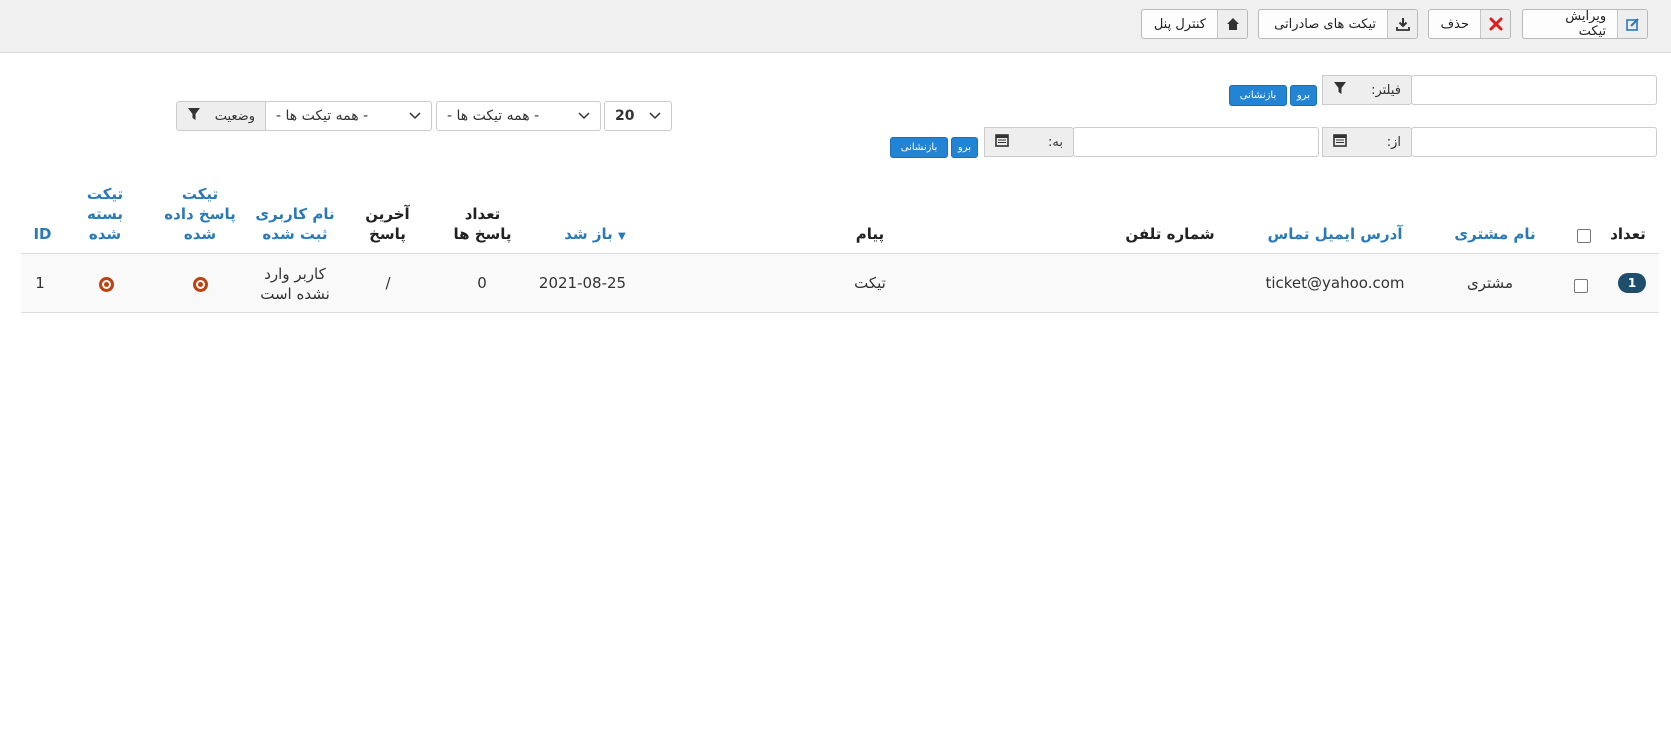  Describe the element at coordinates (200, 284) in the screenshot. I see `answered-status-icon` at that location.